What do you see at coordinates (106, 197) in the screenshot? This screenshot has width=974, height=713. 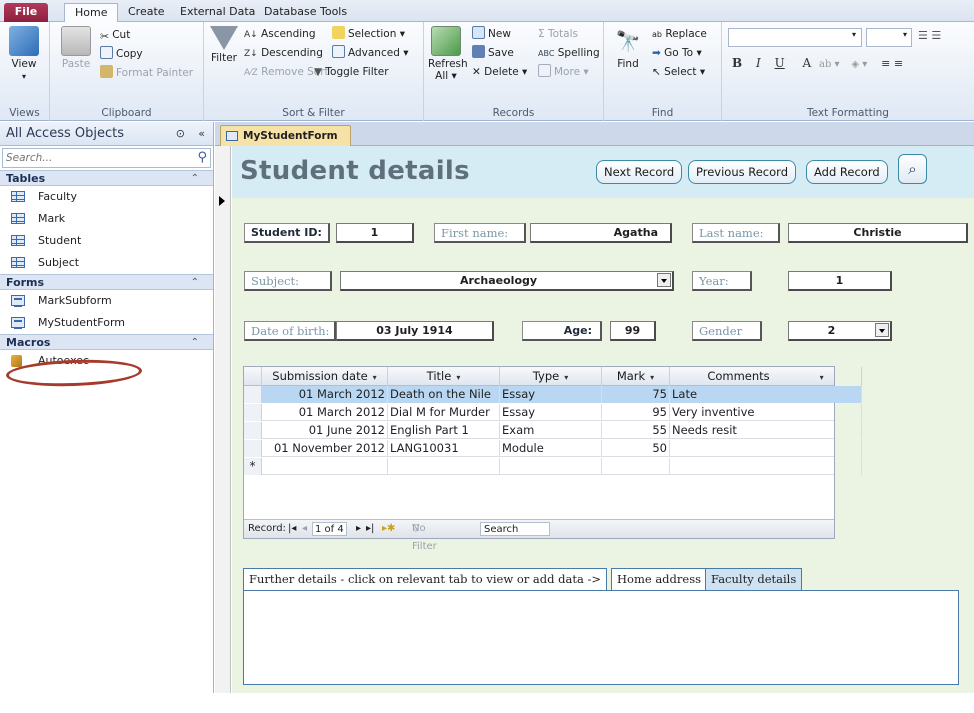 I see `nav-item-faculty: Faculty` at bounding box center [106, 197].